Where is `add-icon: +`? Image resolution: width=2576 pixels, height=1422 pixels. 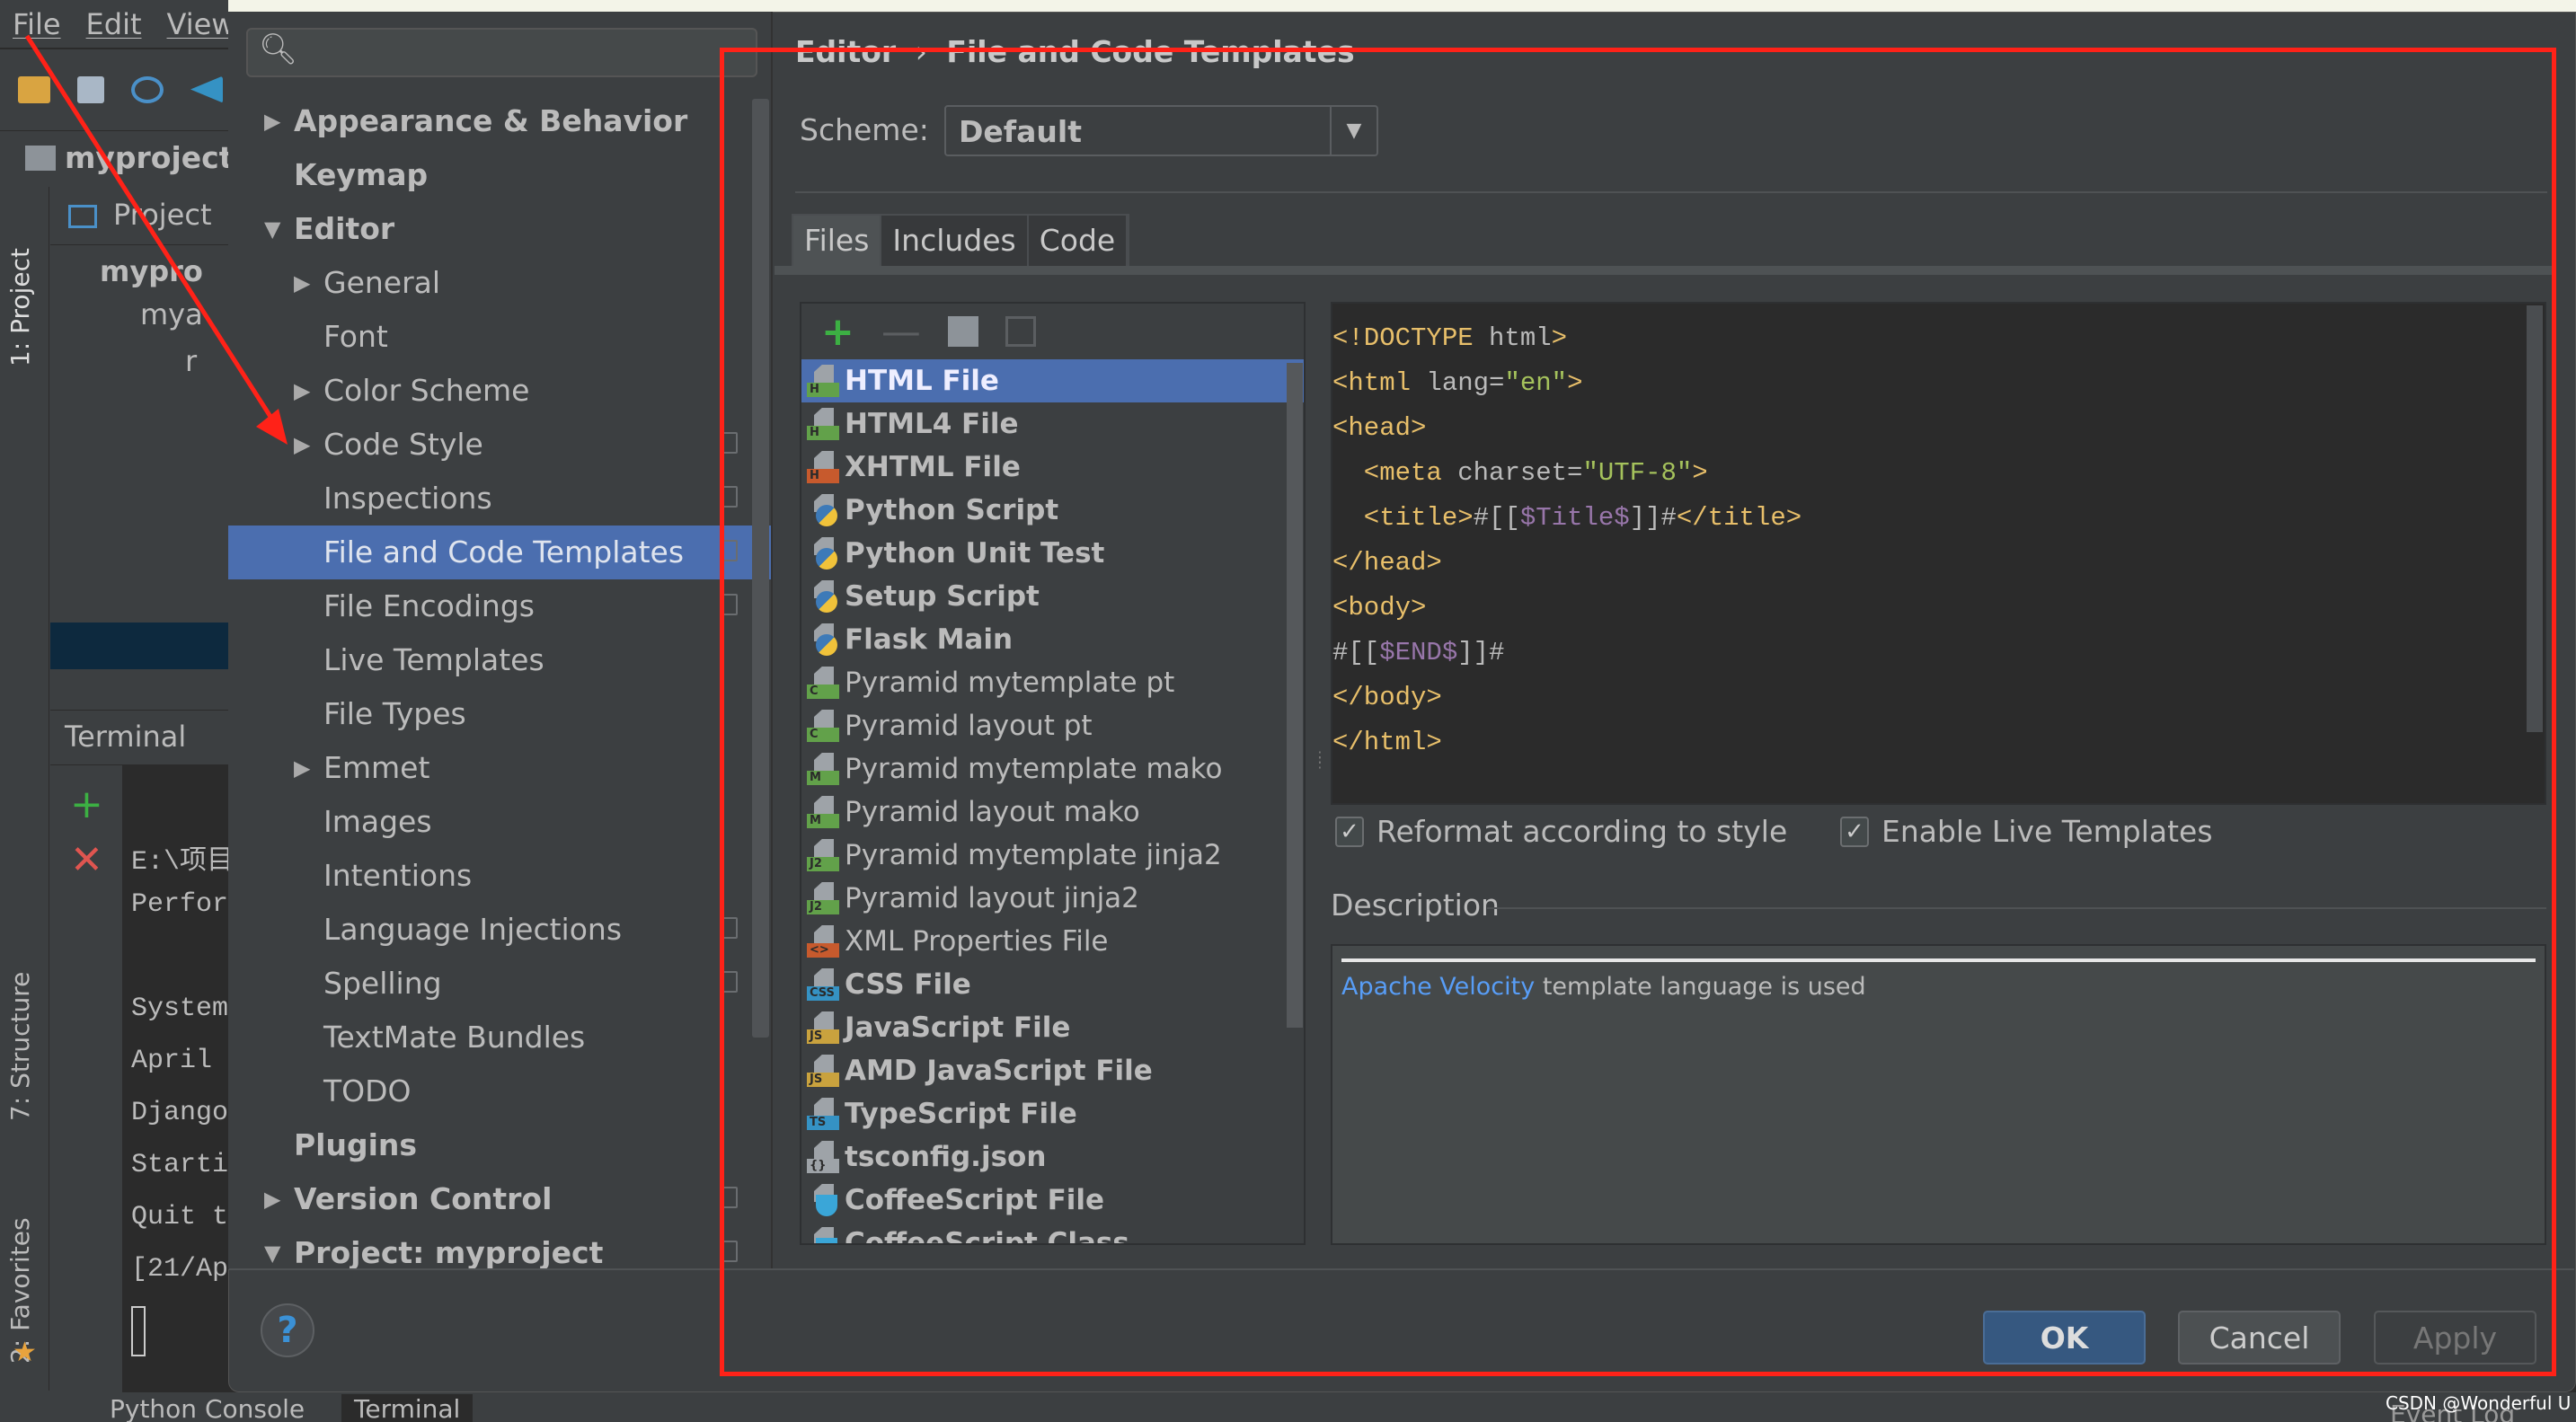
add-icon: + is located at coordinates (837, 332).